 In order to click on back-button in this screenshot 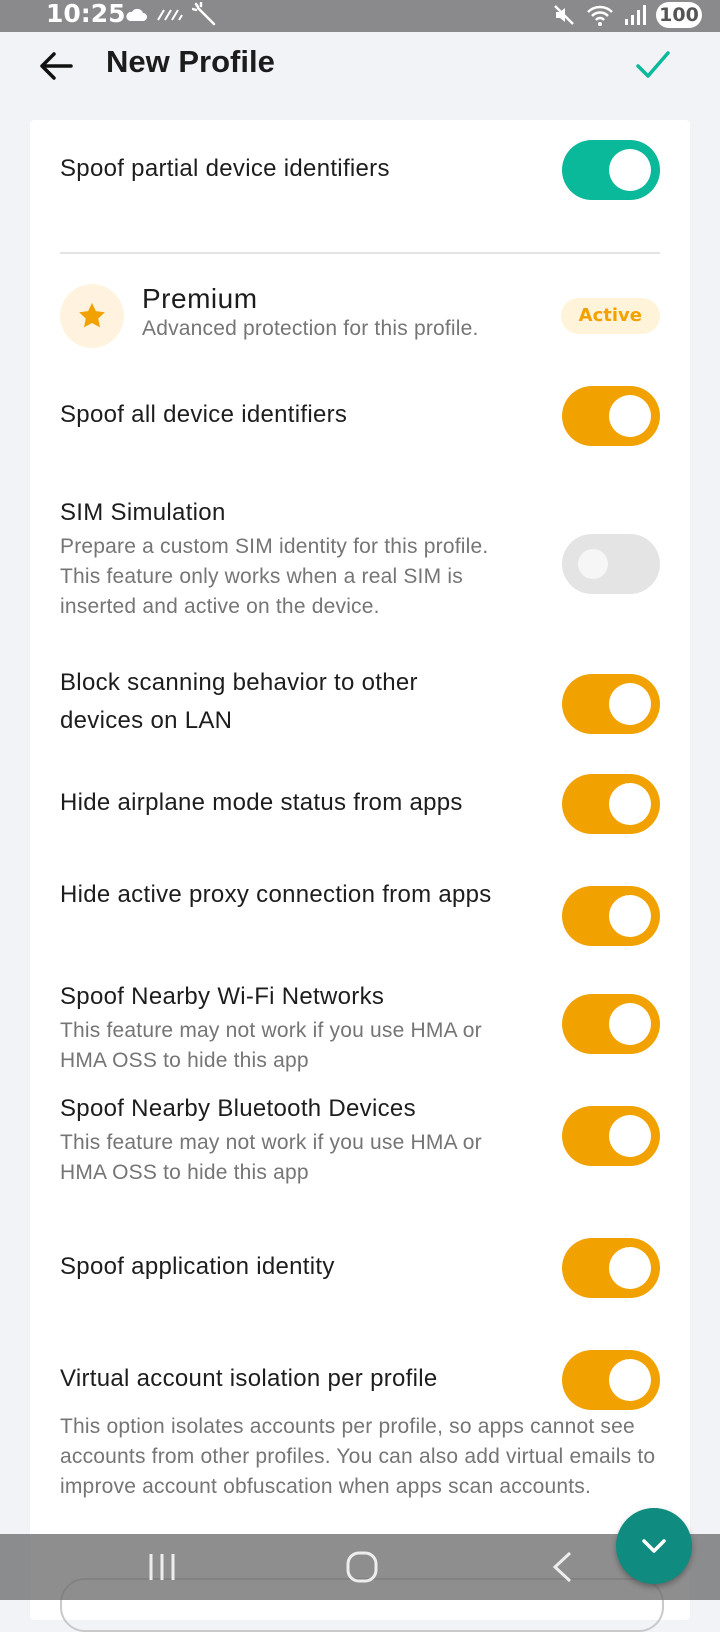, I will do `click(56, 66)`.